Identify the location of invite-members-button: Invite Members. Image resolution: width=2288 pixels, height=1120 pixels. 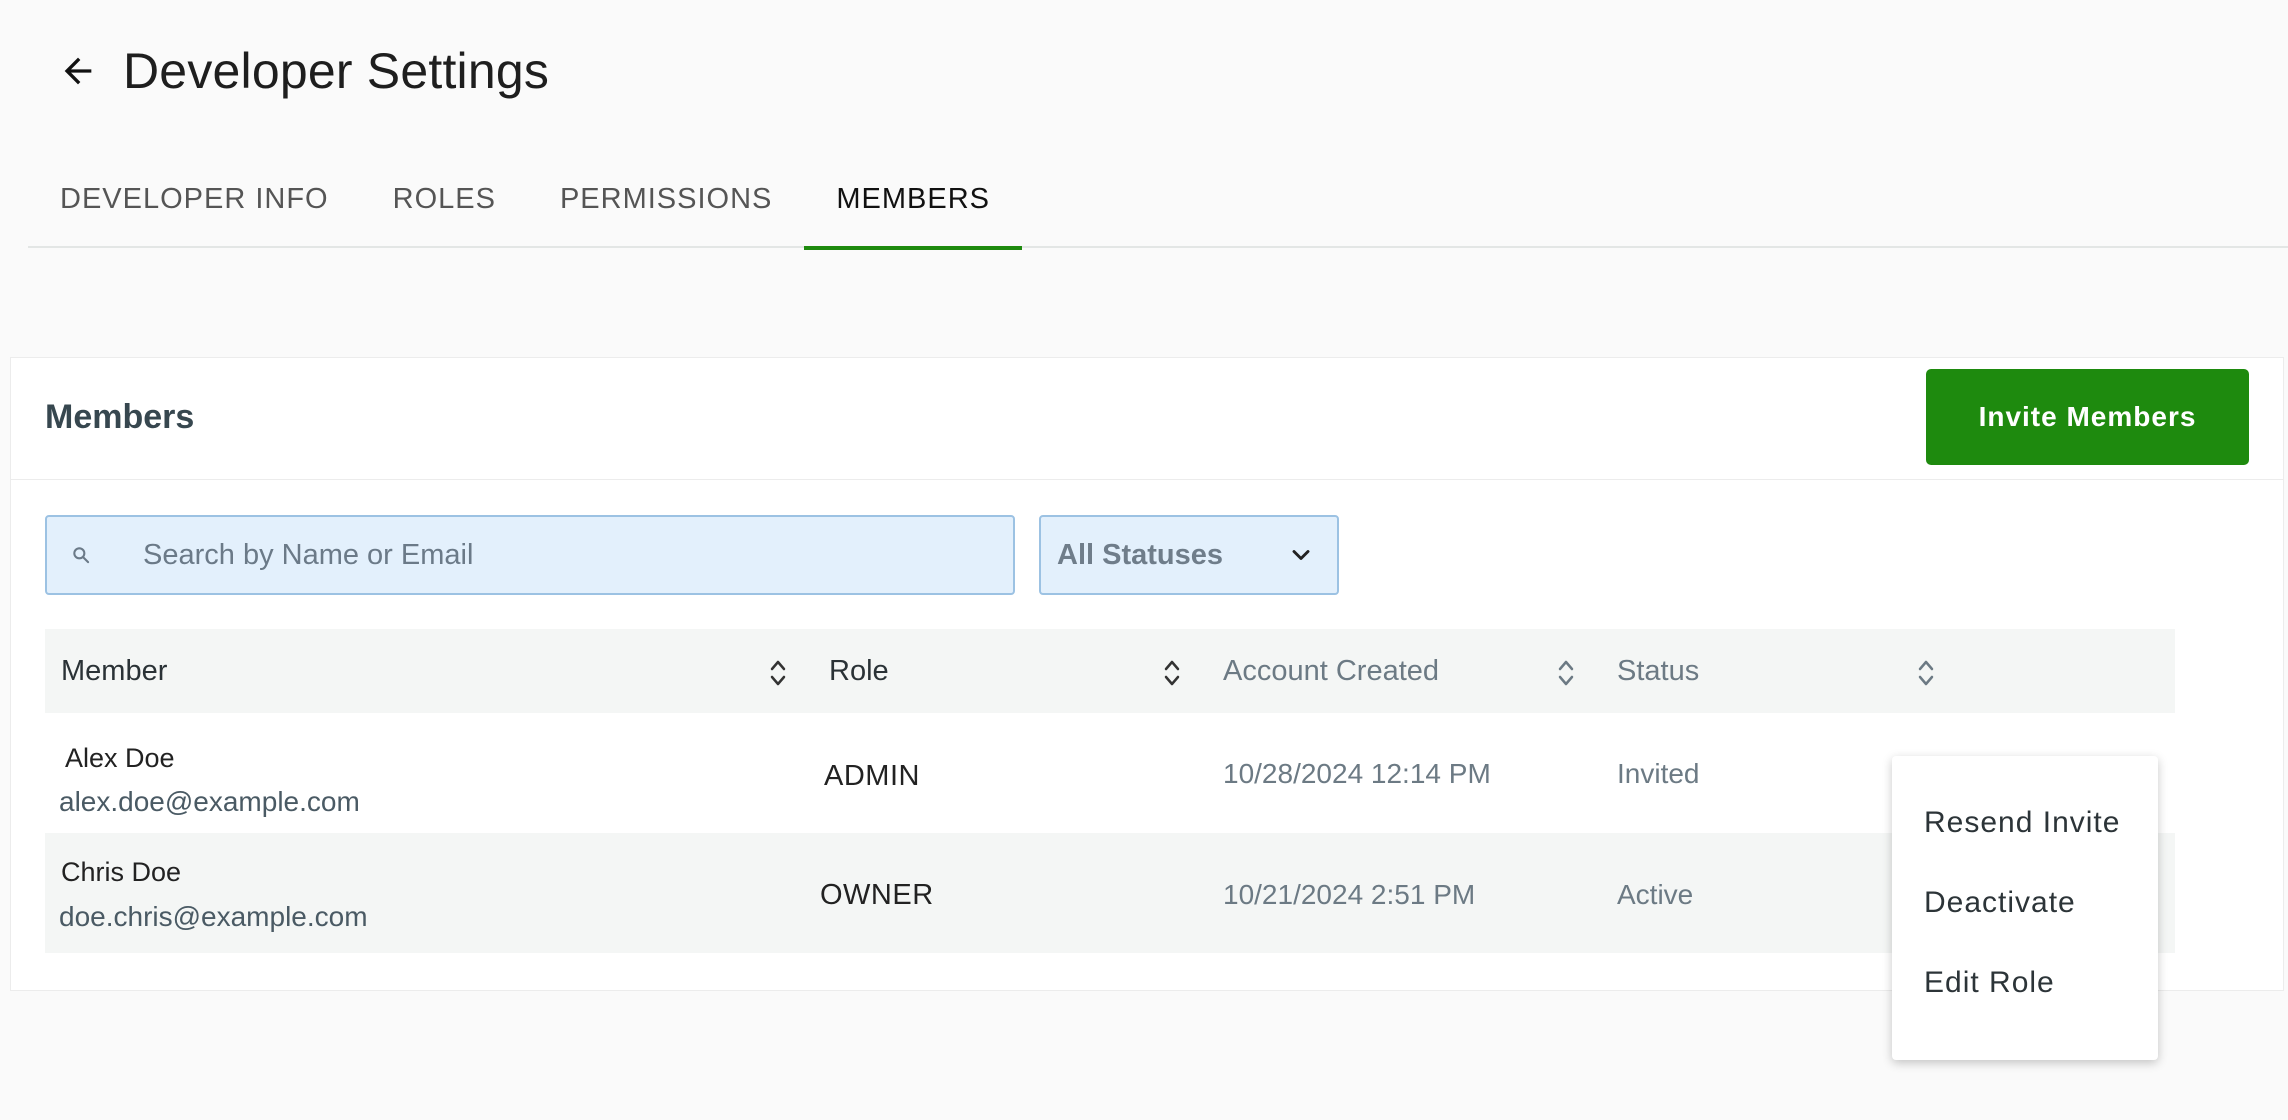
(2087, 417).